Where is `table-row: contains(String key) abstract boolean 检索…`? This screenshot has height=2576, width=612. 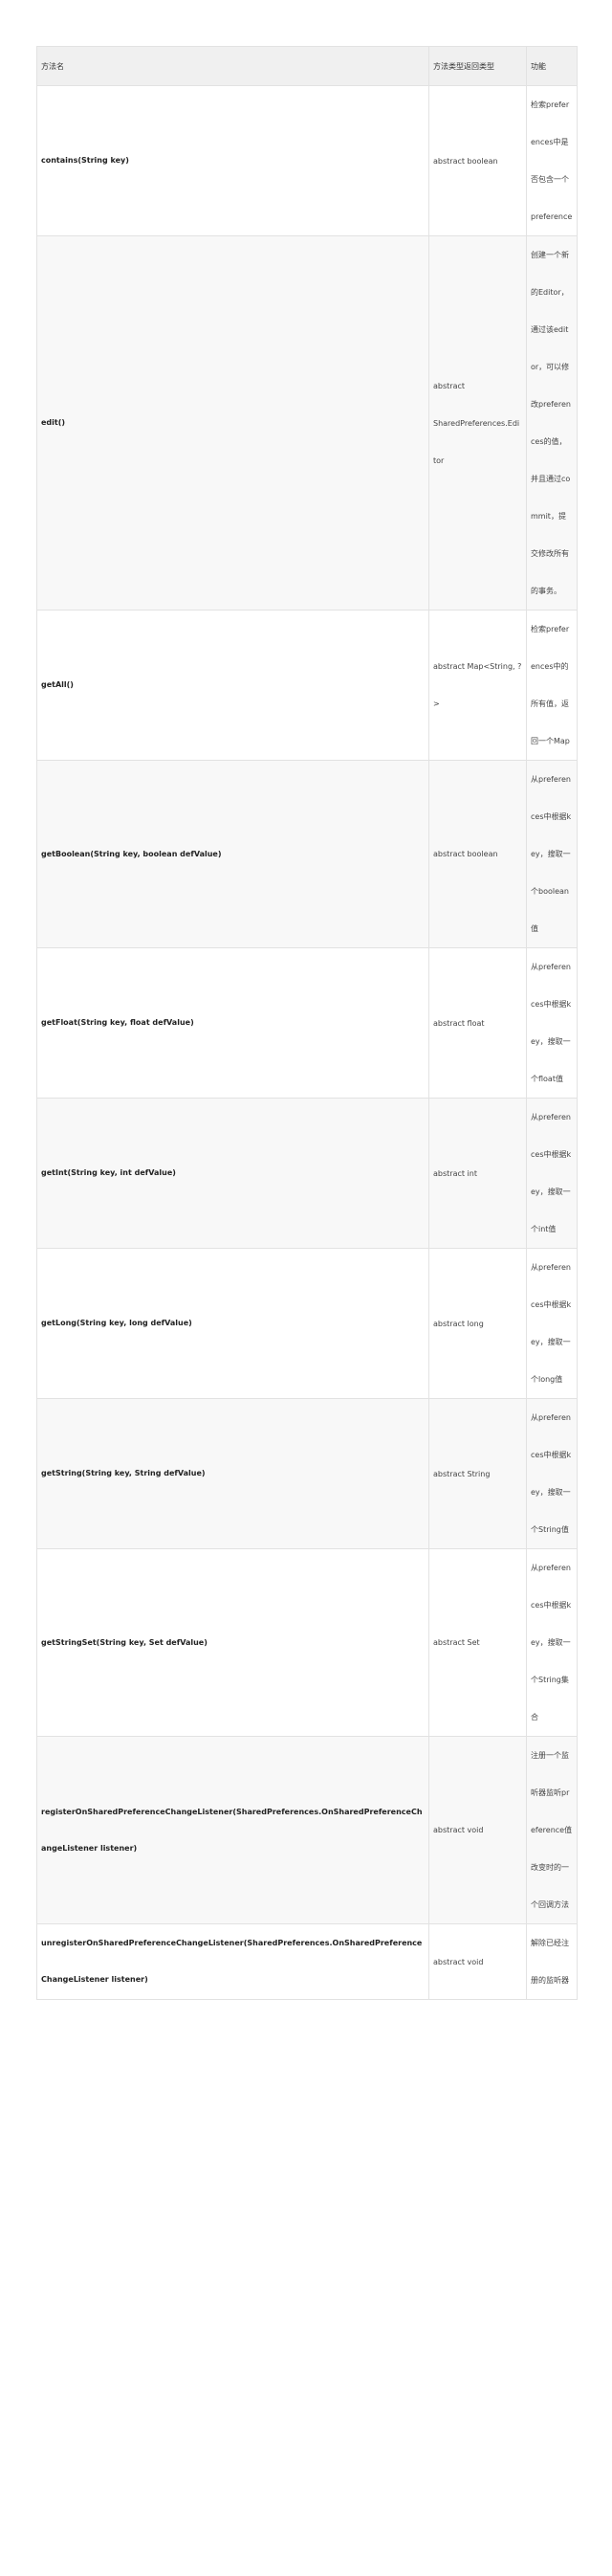 table-row: contains(String key) abstract boolean 检索… is located at coordinates (307, 160).